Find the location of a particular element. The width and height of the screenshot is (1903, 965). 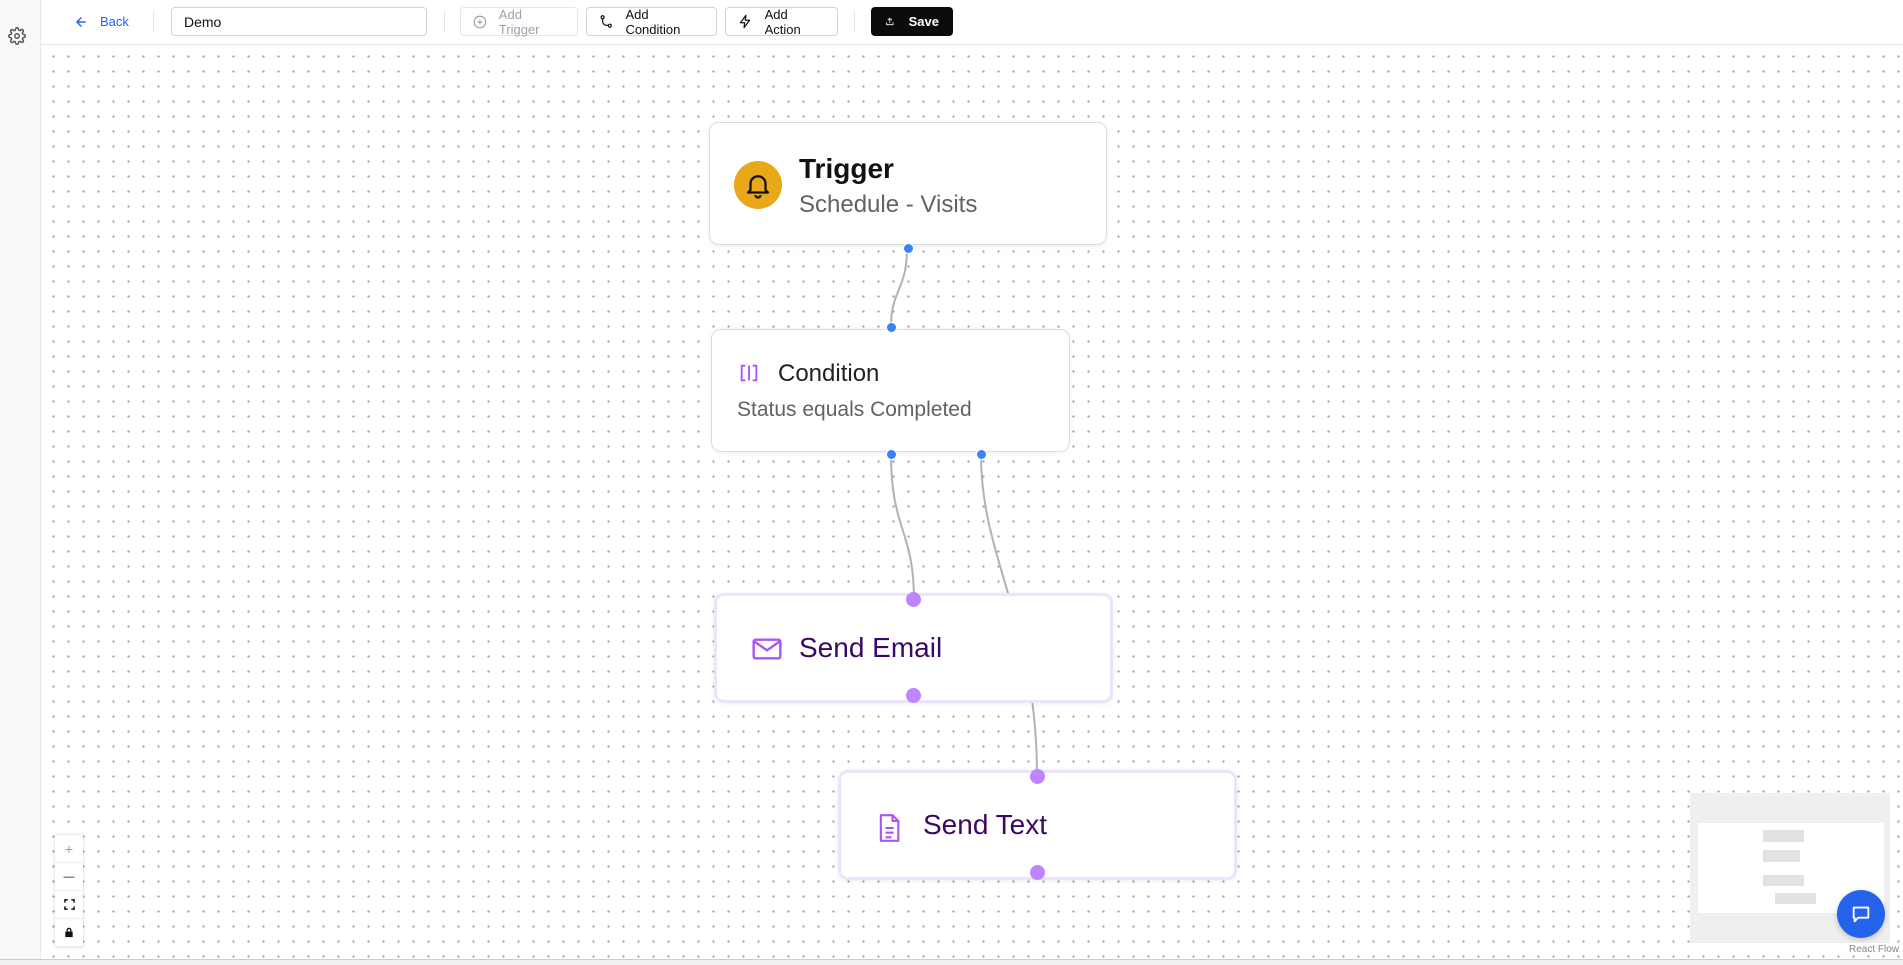

lock-icon is located at coordinates (69, 932).